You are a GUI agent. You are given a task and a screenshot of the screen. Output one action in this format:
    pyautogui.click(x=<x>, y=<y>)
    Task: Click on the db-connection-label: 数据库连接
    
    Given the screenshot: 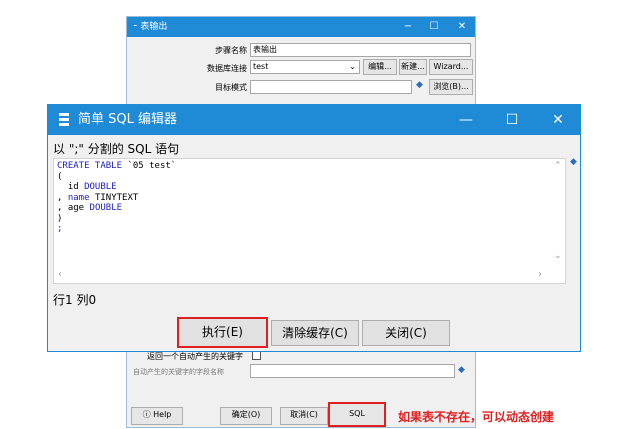 What is the action you would take?
    pyautogui.click(x=227, y=68)
    